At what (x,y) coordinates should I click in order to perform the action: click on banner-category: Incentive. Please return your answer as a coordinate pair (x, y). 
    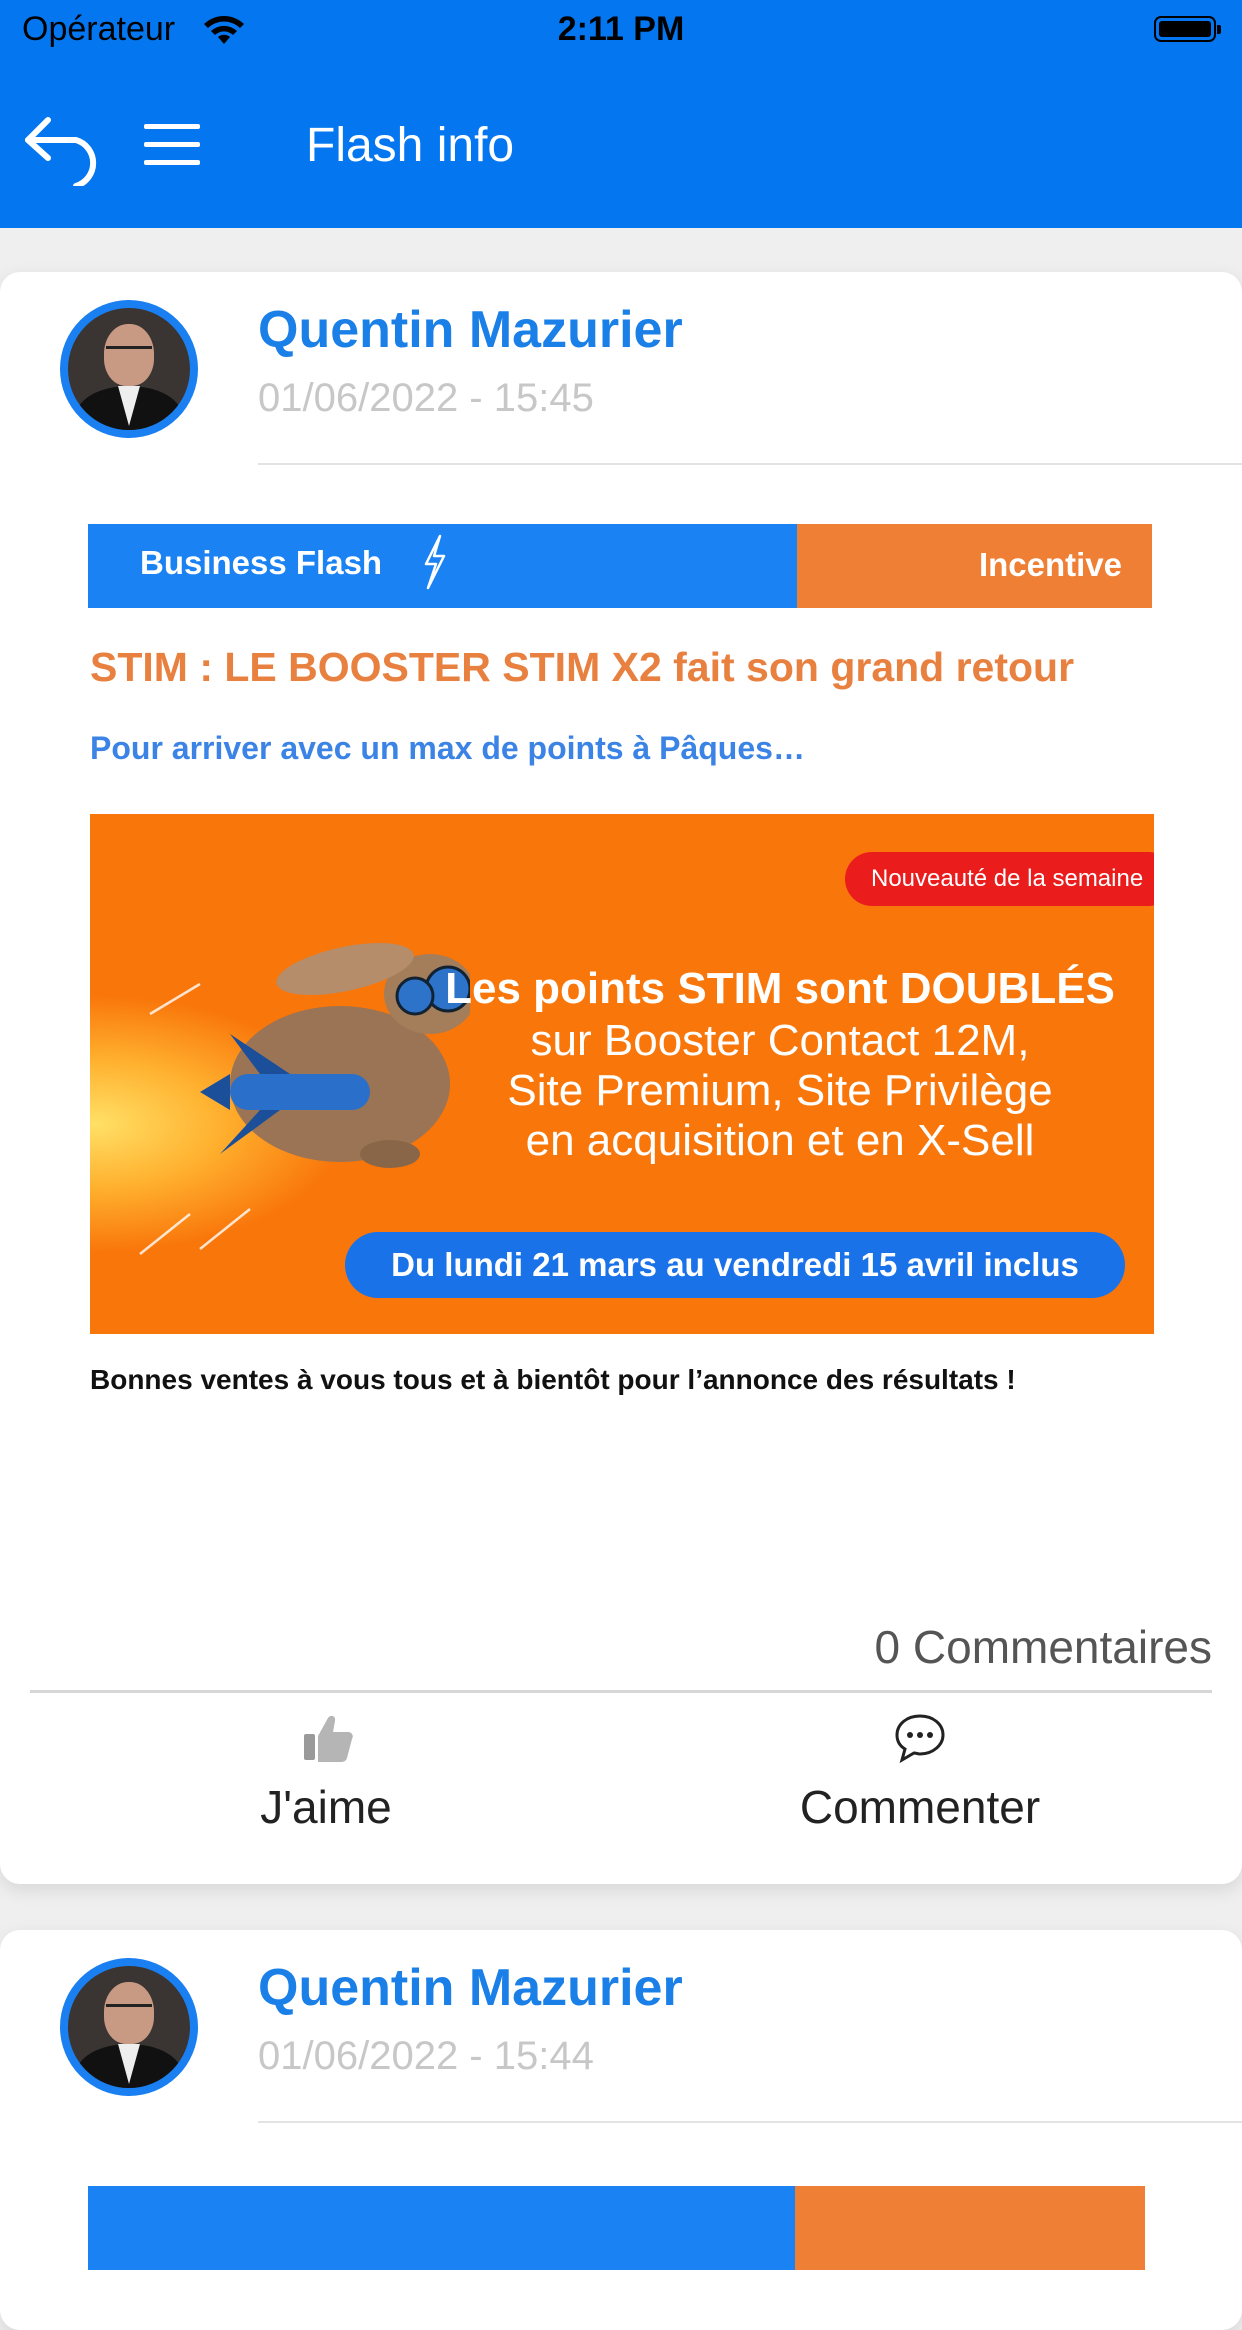
    Looking at the image, I should click on (1050, 564).